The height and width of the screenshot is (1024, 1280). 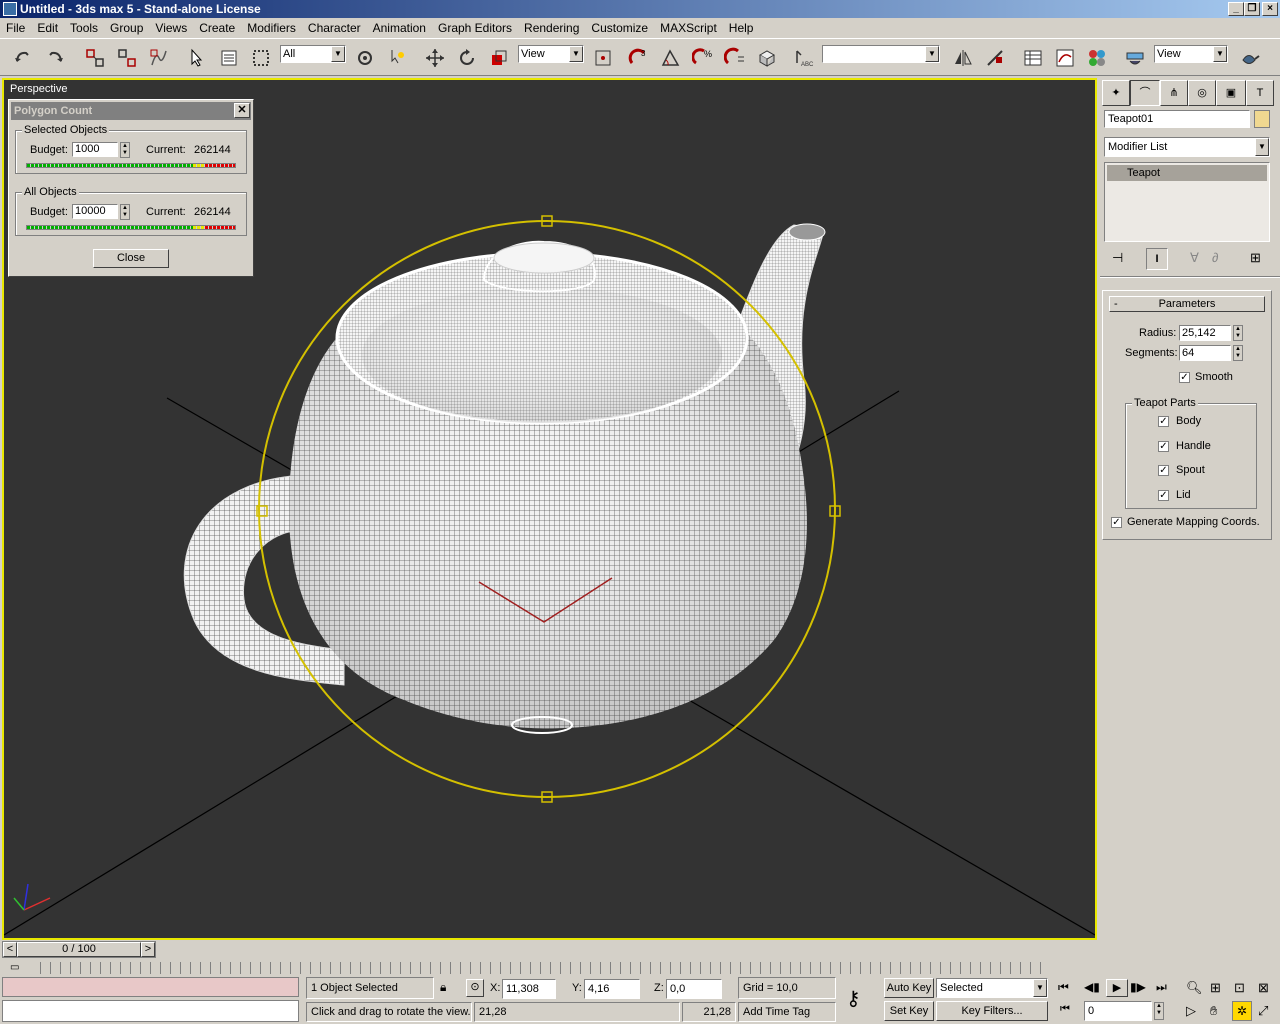 I want to click on time-slider-track: < 0 / 100 >, so click(x=79, y=949).